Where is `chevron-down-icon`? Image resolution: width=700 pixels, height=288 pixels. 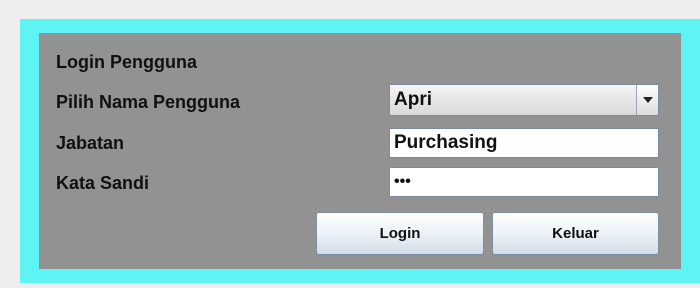
chevron-down-icon is located at coordinates (648, 100).